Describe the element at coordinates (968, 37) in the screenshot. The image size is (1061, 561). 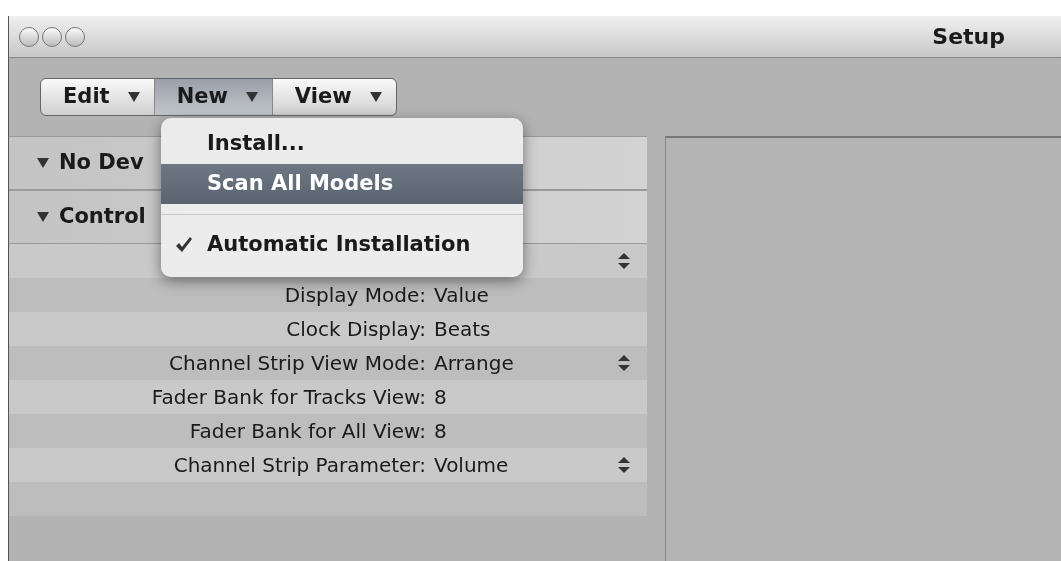
I see `window-title: Setup` at that location.